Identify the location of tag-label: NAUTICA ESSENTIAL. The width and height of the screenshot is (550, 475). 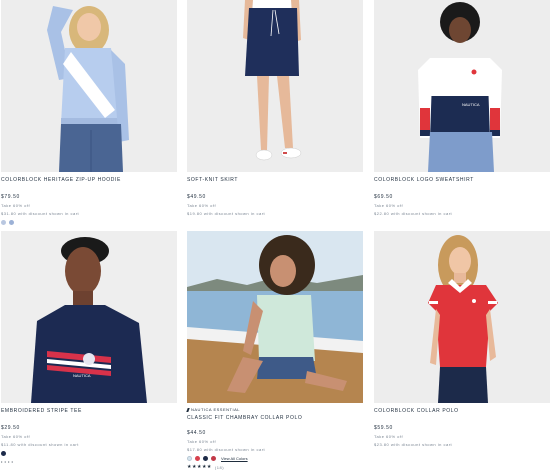
(215, 409).